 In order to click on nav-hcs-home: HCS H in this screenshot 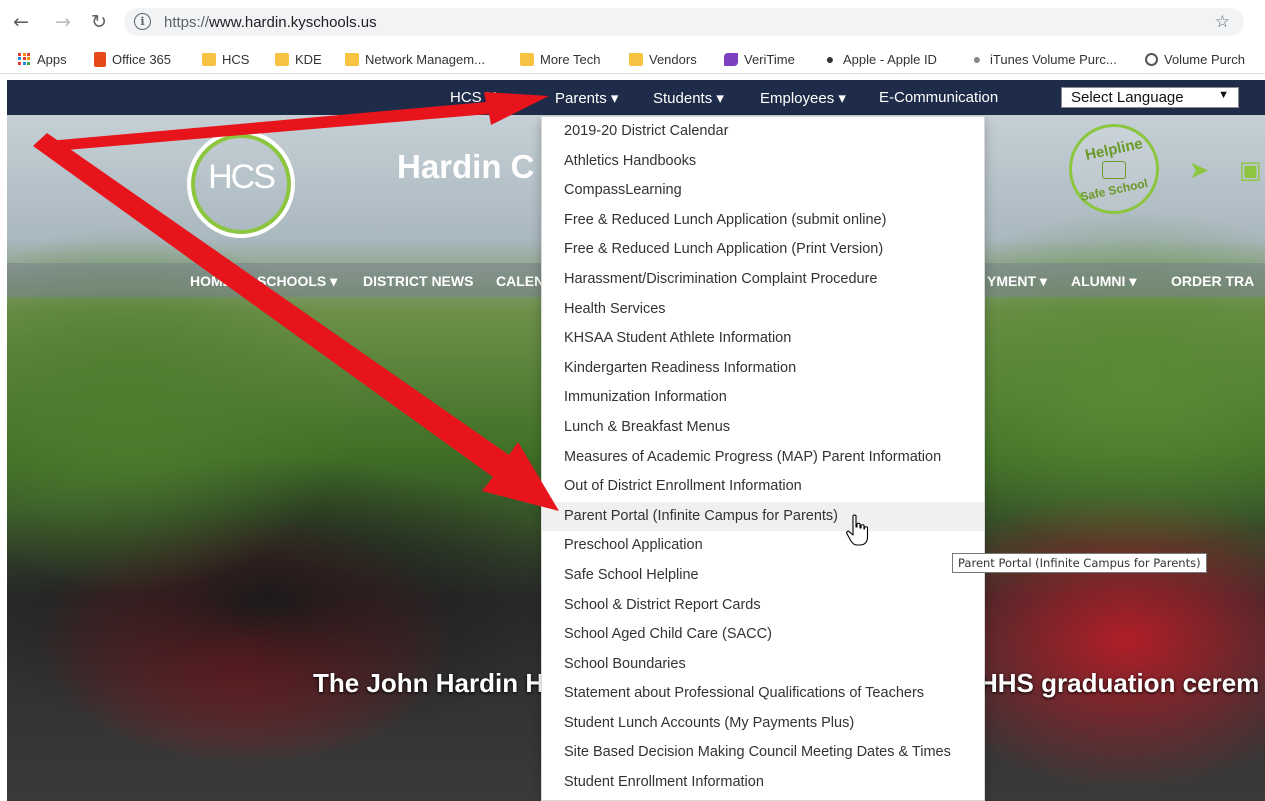, I will do `click(473, 97)`.